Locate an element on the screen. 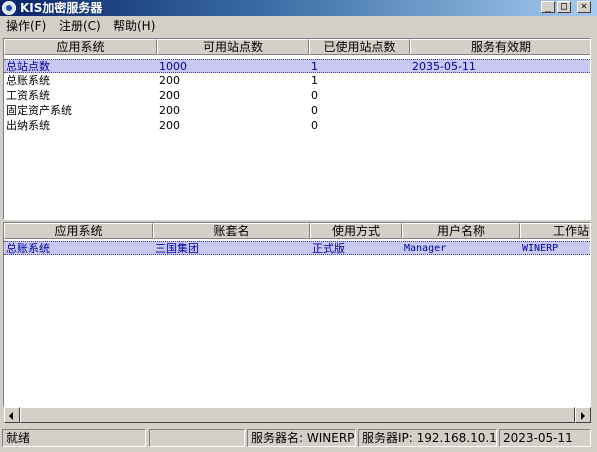  table-row: 工资系统 200 0 is located at coordinates (297, 96).